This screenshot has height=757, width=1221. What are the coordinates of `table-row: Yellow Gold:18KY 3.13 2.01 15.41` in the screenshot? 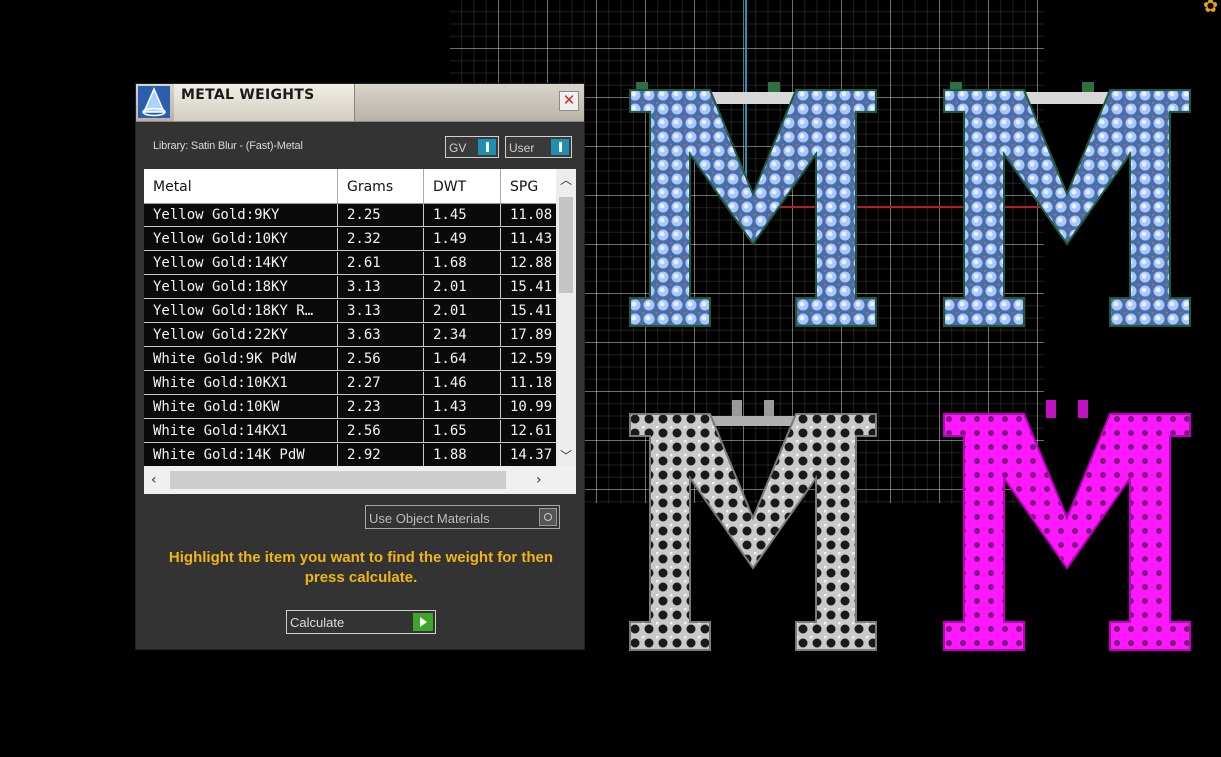 It's located at (350, 287).